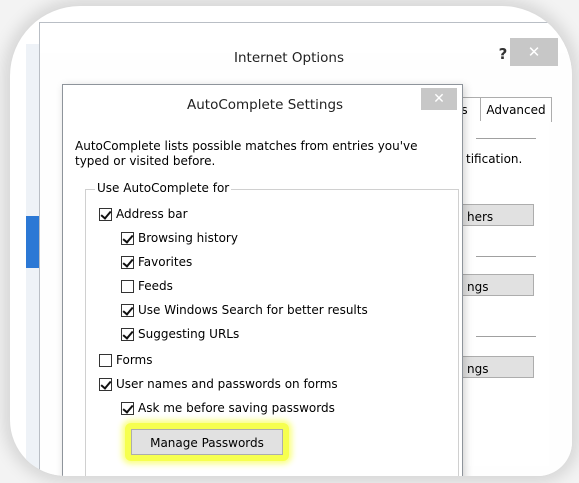 The image size is (579, 483). I want to click on autocomplete-close-button: ✕, so click(439, 99).